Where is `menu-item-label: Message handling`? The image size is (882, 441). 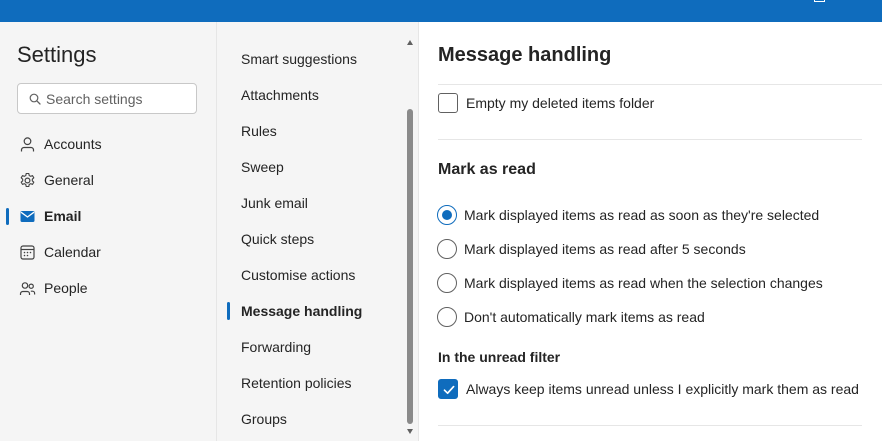
menu-item-label: Message handling is located at coordinates (302, 311).